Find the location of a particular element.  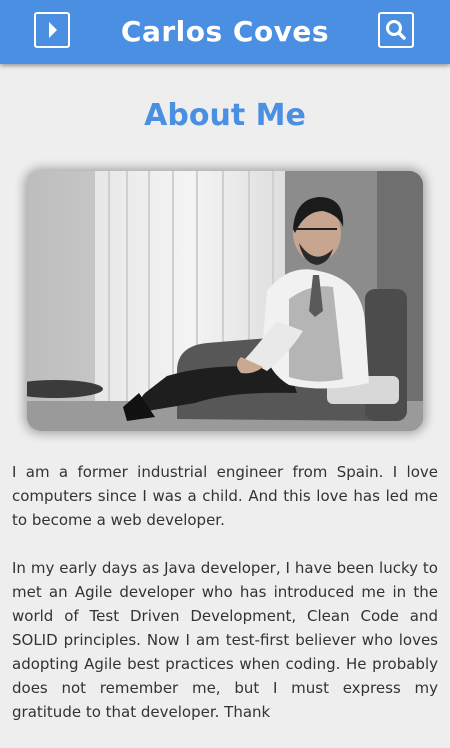

search-button is located at coordinates (396, 30).